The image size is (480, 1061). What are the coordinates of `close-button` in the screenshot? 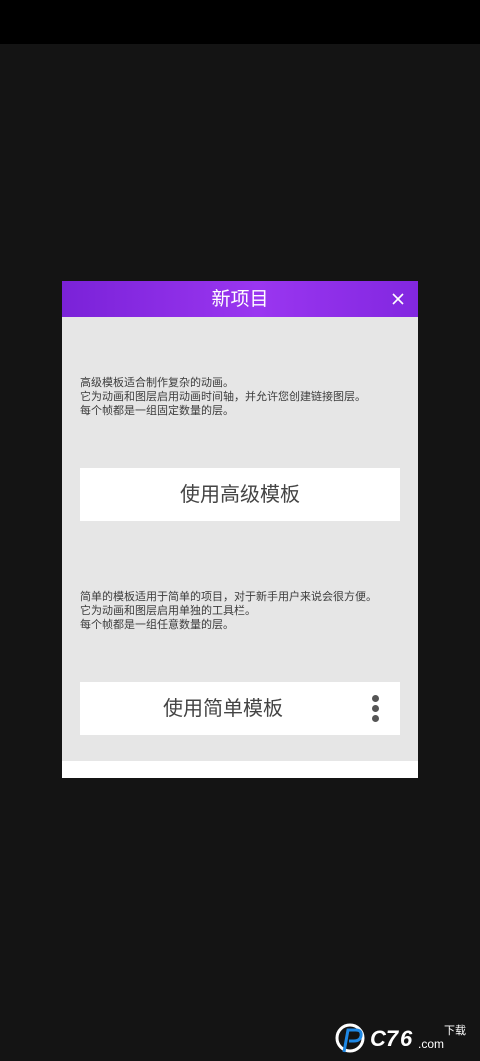 It's located at (398, 299).